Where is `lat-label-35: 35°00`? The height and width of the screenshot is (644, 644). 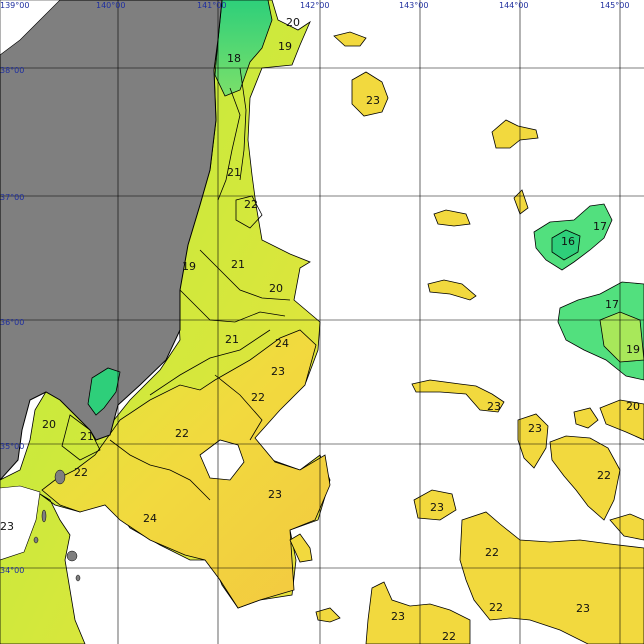
lat-label-35: 35°00 is located at coordinates (12, 446).